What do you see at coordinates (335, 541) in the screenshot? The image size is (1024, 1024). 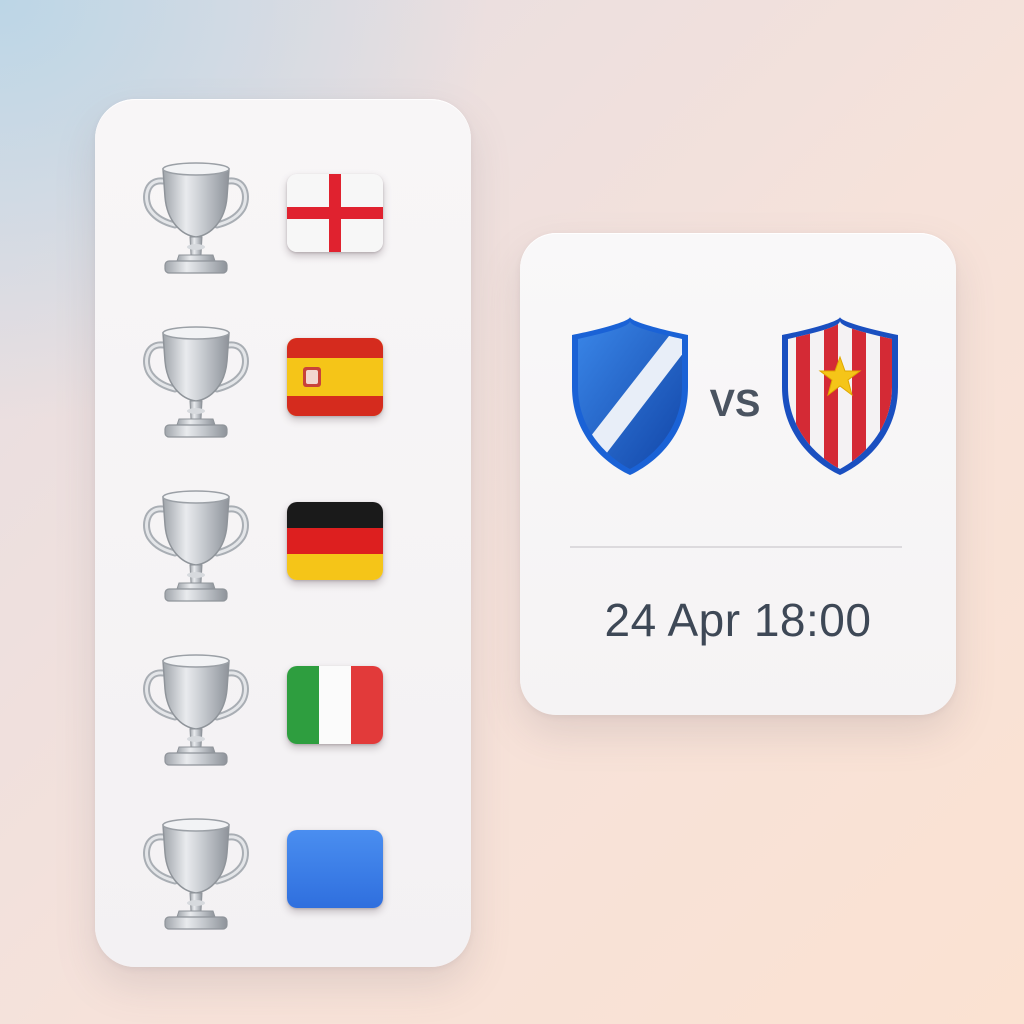 I see `germany-flag` at bounding box center [335, 541].